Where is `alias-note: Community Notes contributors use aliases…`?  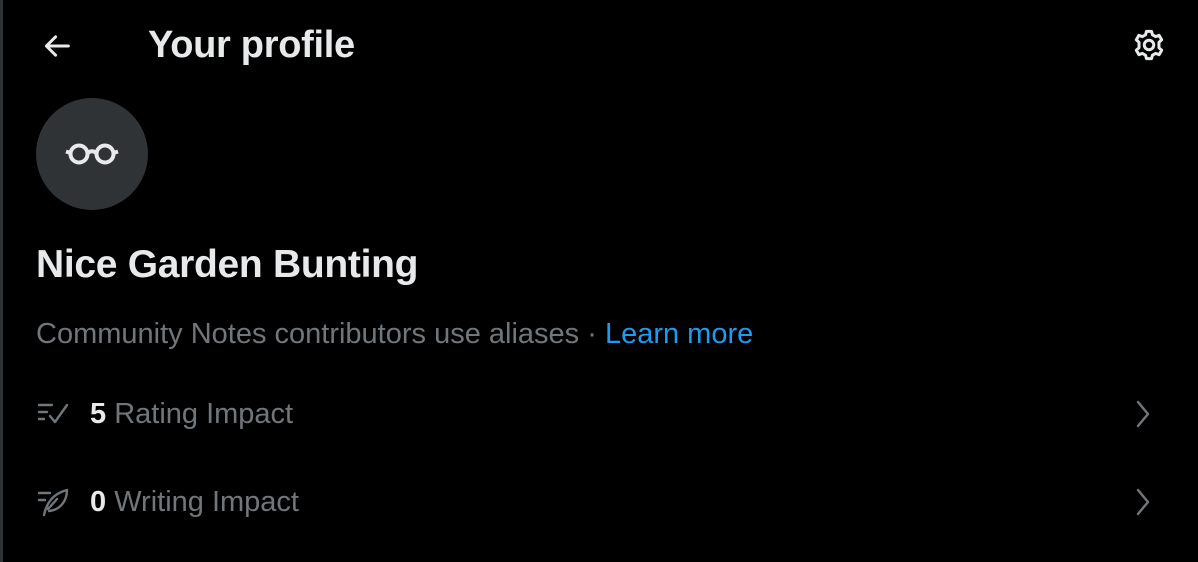
alias-note: Community Notes contributors use aliases… is located at coordinates (394, 334).